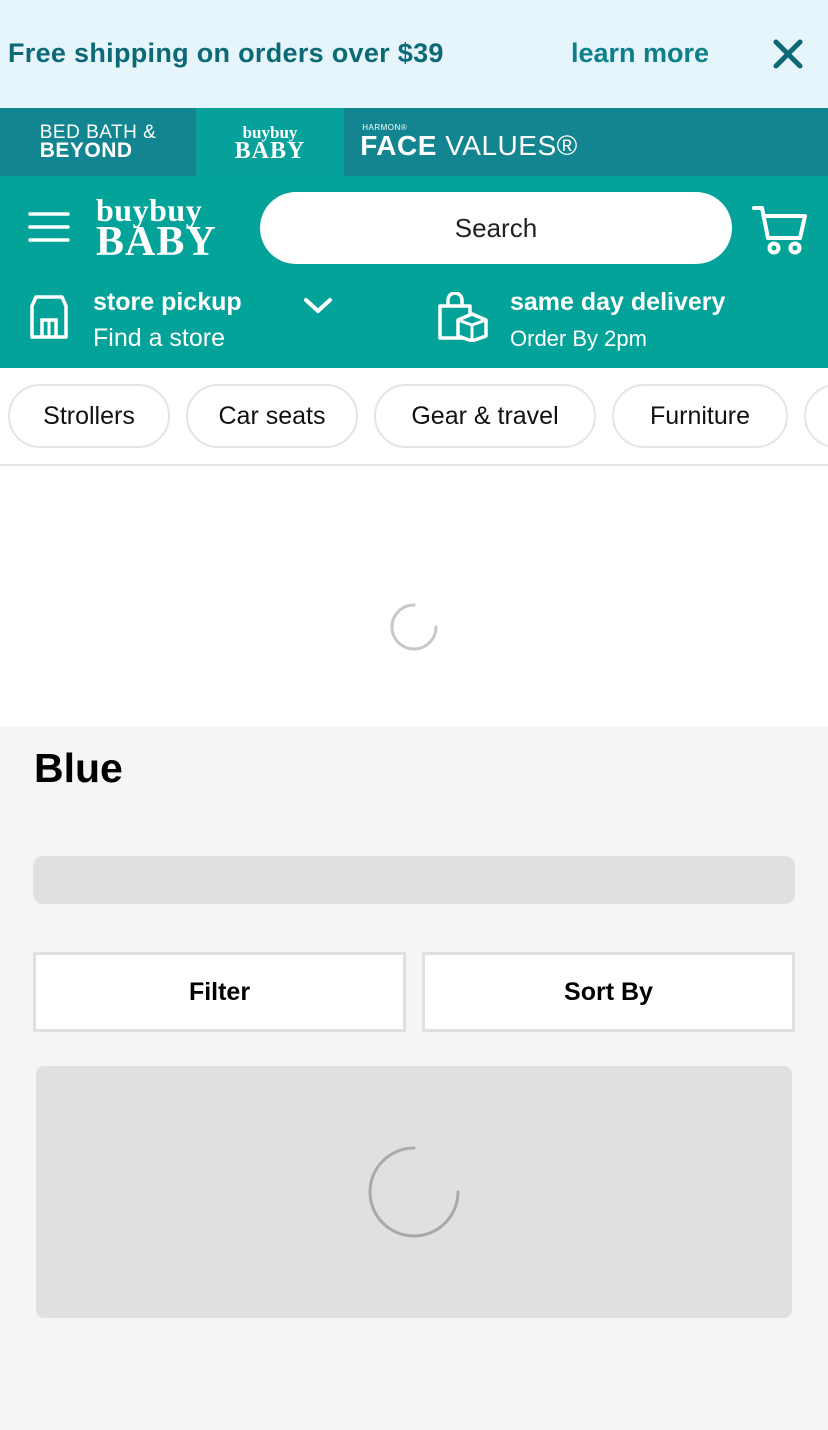  I want to click on learn-more-link: learn more, so click(640, 53).